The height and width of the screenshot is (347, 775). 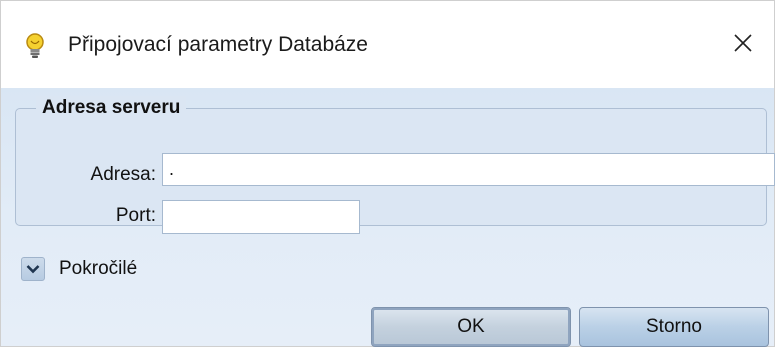 I want to click on address-input, so click(x=468, y=169).